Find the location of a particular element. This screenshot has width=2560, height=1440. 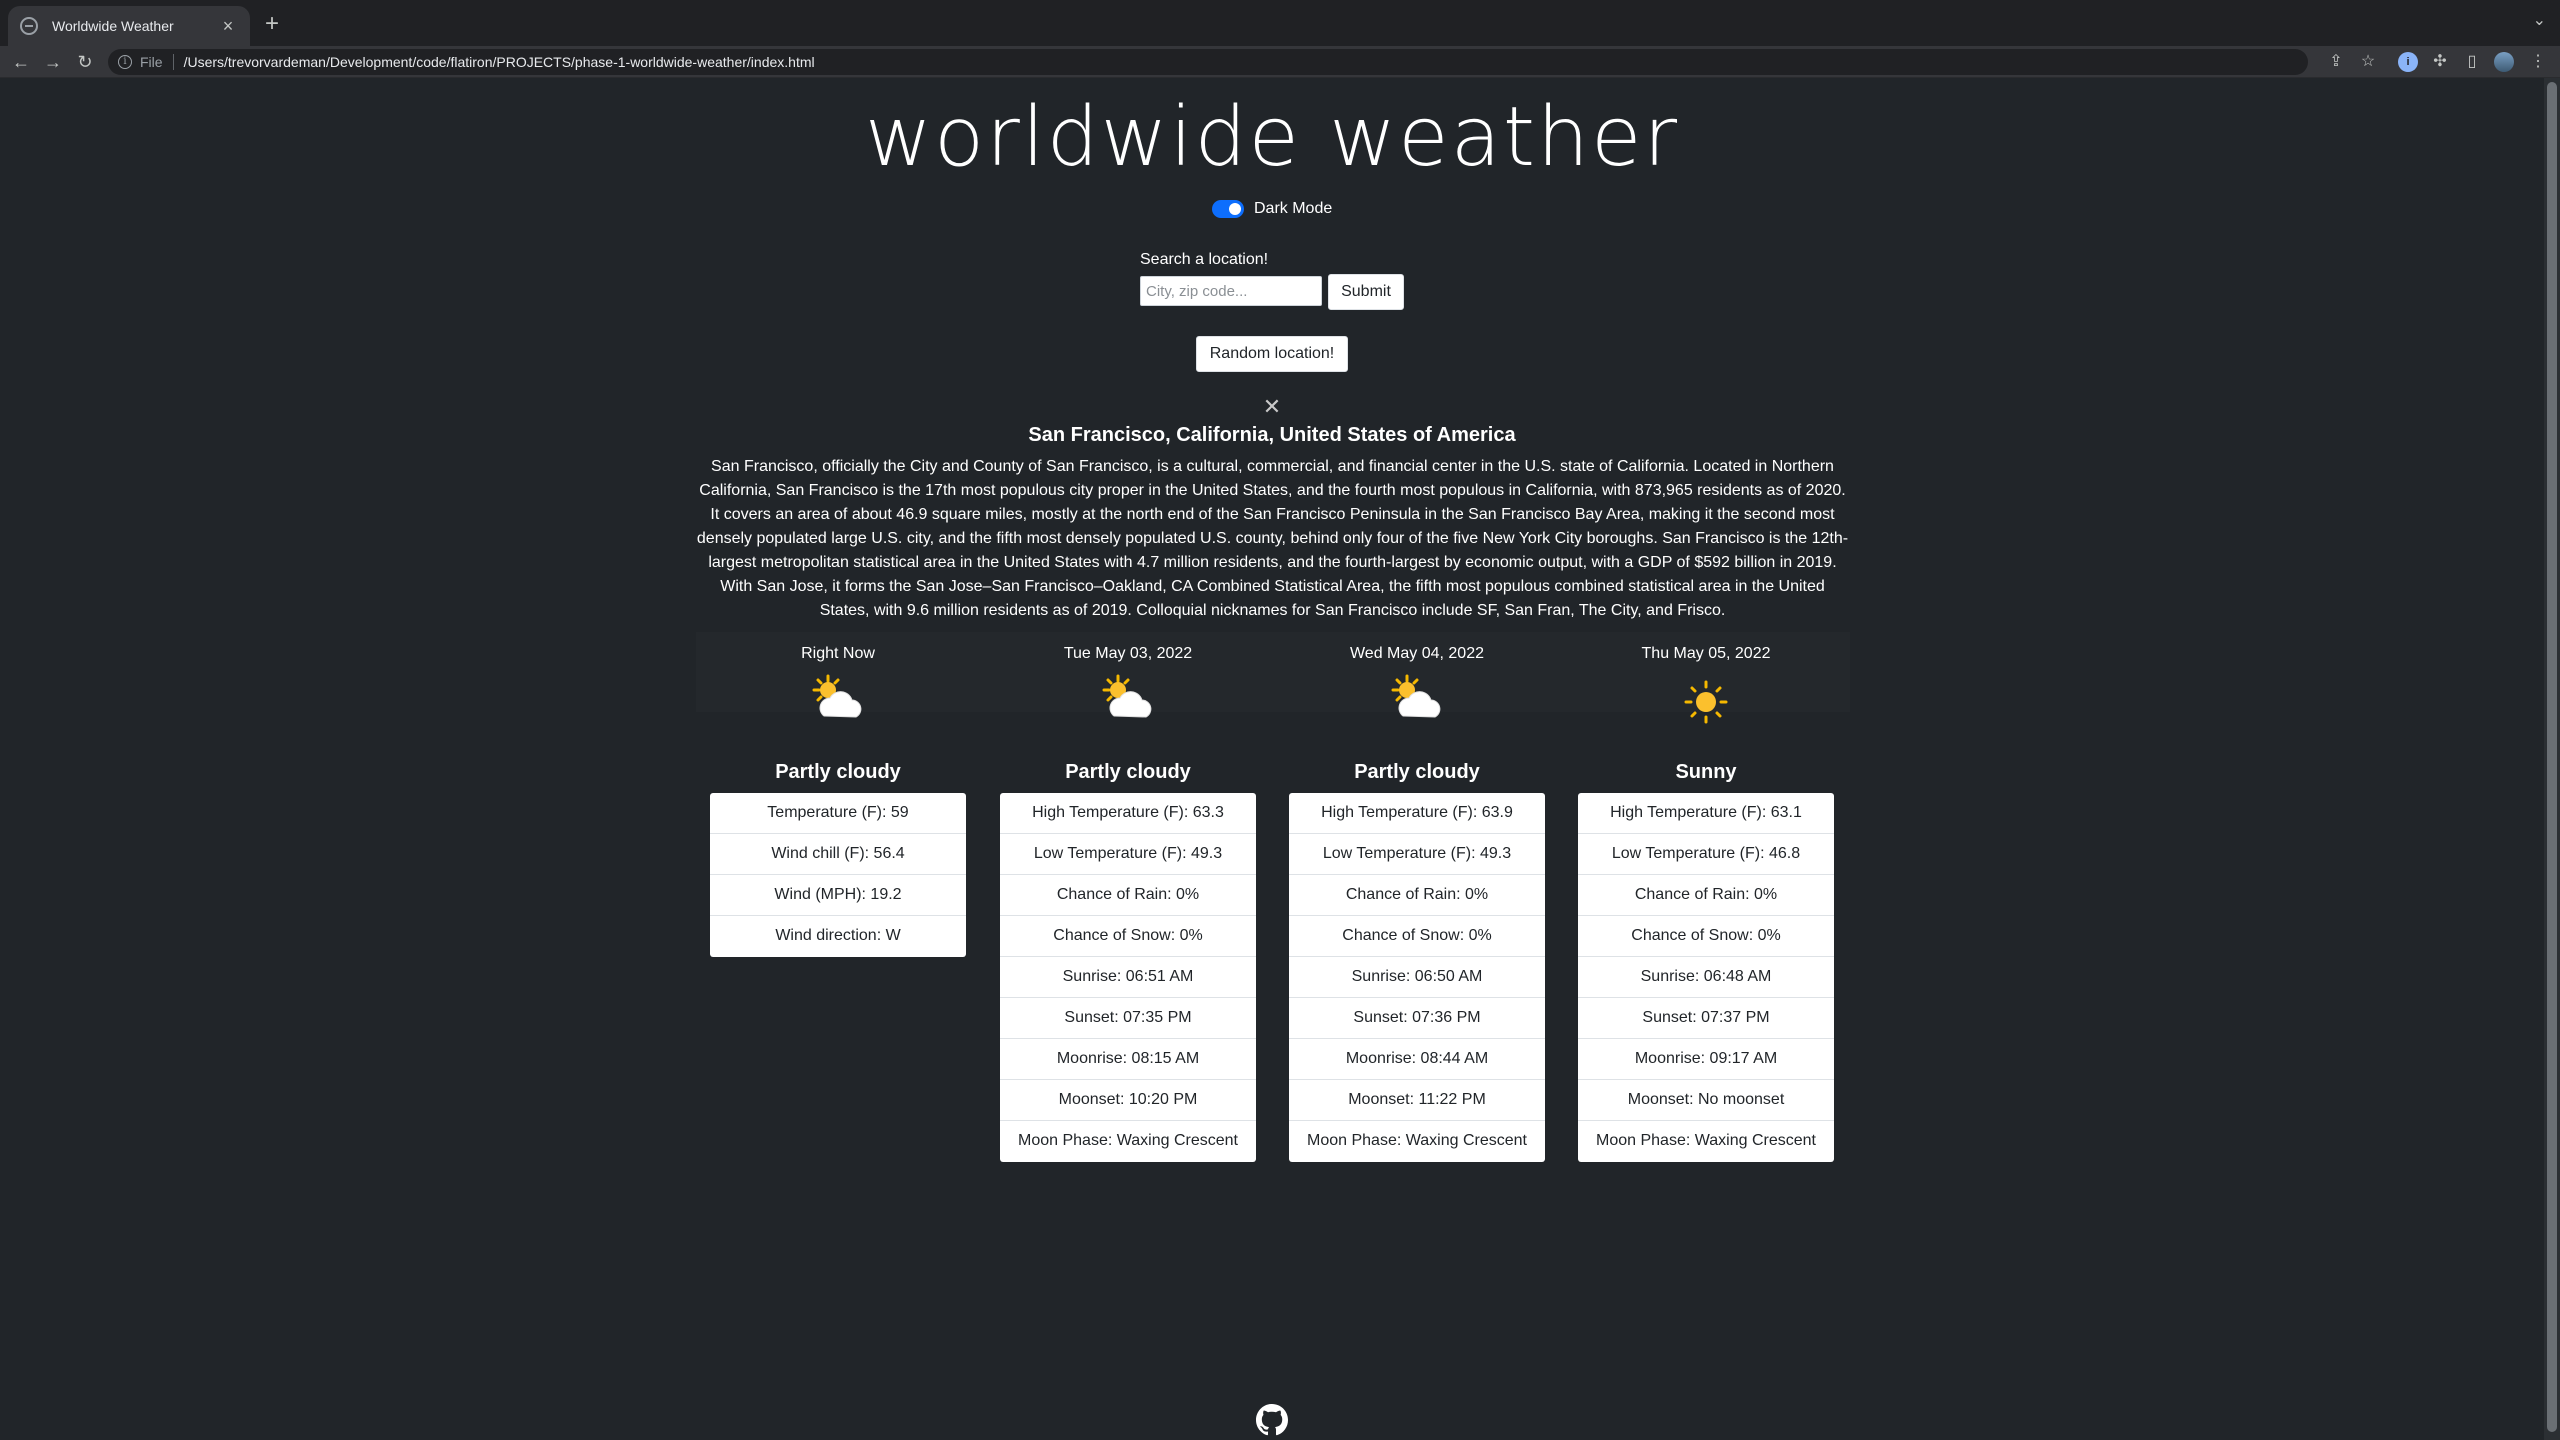

bookmark-star-icon: ☆ is located at coordinates (2368, 62).